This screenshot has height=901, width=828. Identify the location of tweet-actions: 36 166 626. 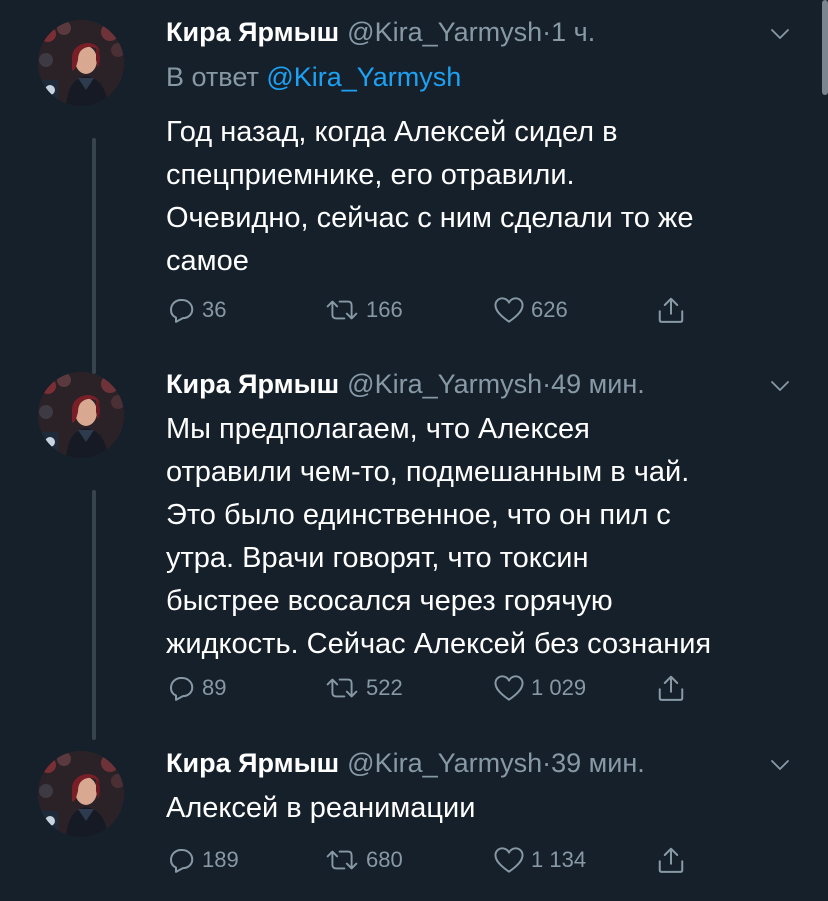
(446, 310).